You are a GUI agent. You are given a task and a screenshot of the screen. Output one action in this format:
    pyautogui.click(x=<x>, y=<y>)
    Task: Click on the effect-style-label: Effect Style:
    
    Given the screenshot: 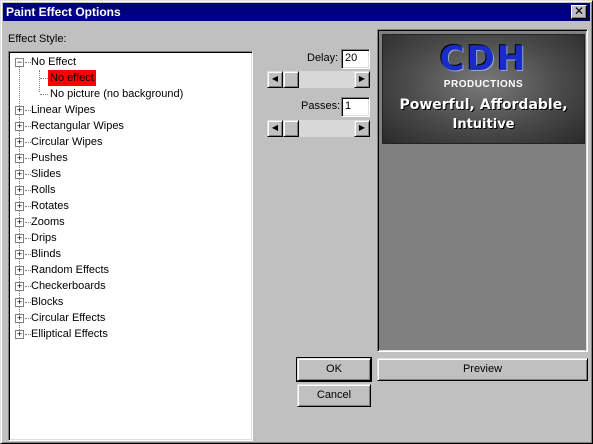 What is the action you would take?
    pyautogui.click(x=37, y=39)
    